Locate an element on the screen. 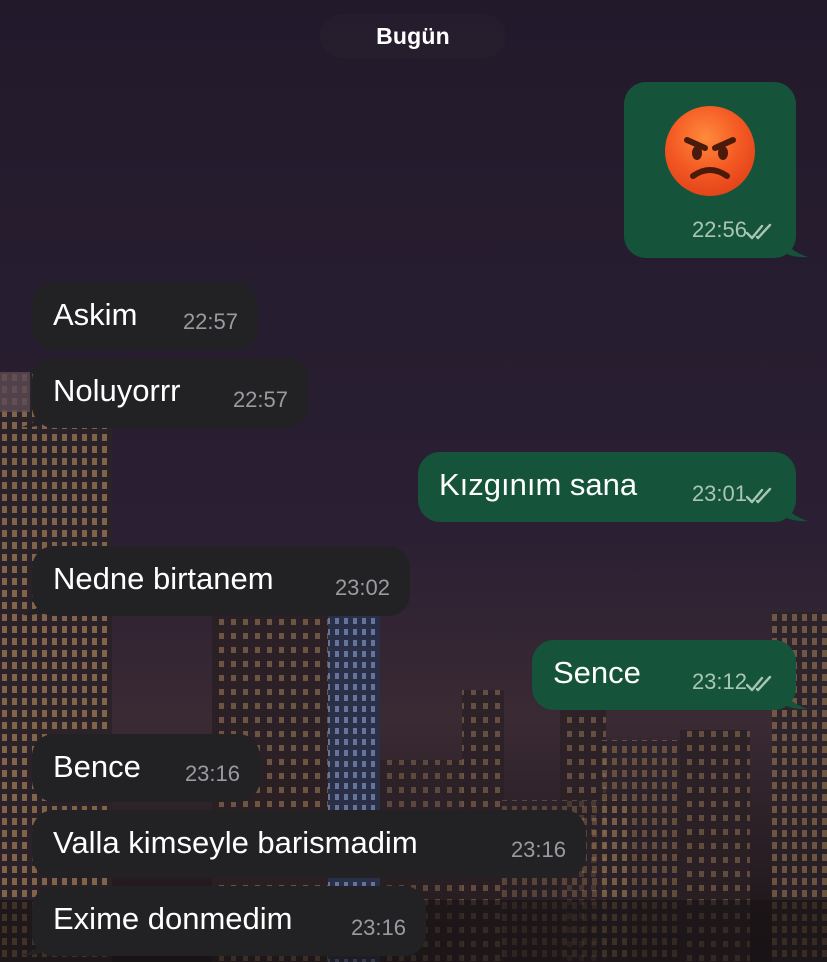  message-time: 23:12 is located at coordinates (719, 681).